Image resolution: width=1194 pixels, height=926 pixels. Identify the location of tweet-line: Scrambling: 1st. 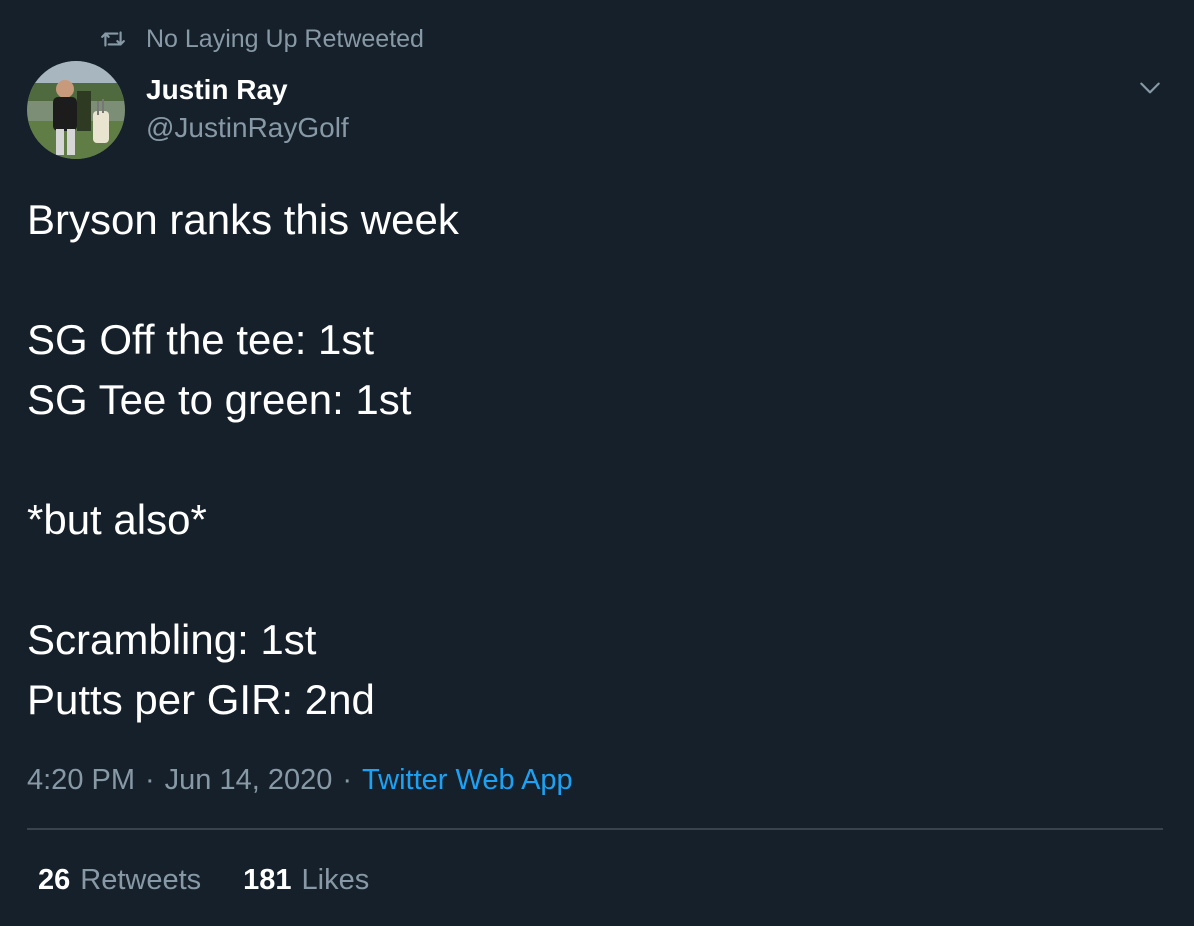
(172, 639).